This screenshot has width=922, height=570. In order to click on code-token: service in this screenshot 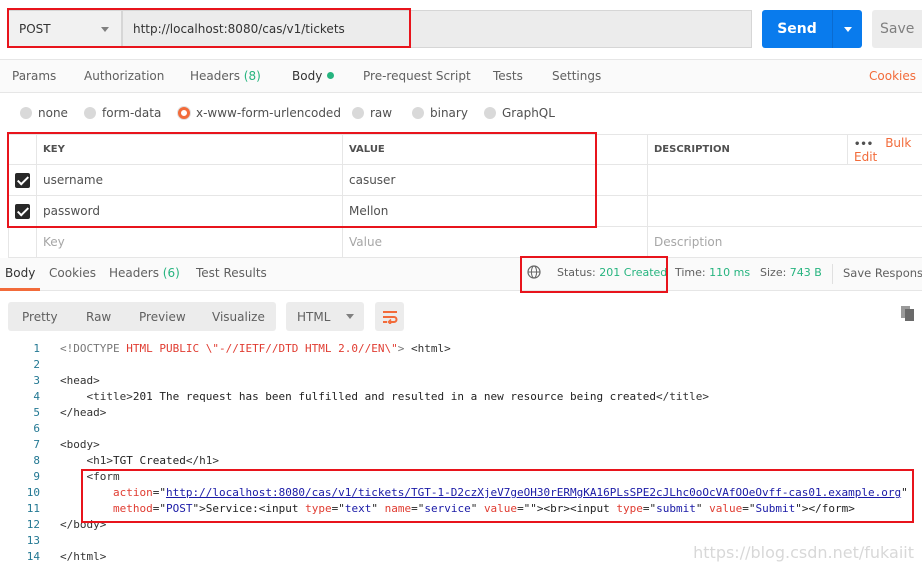, I will do `click(447, 508)`.